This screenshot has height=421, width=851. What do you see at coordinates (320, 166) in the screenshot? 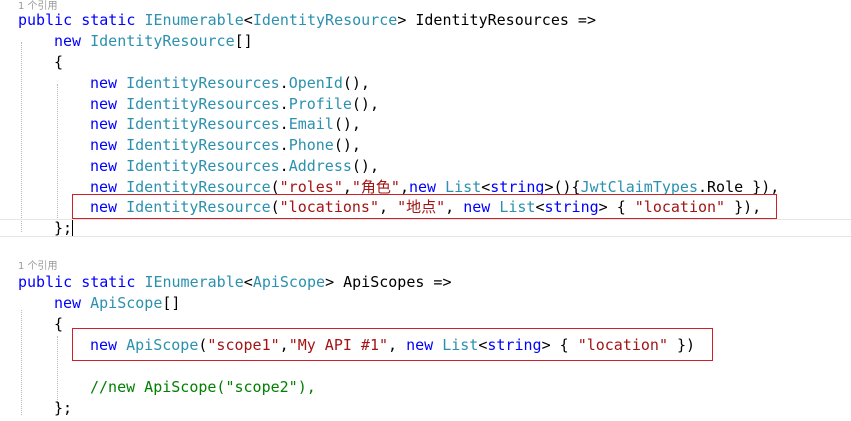
I see `member-name: Address` at bounding box center [320, 166].